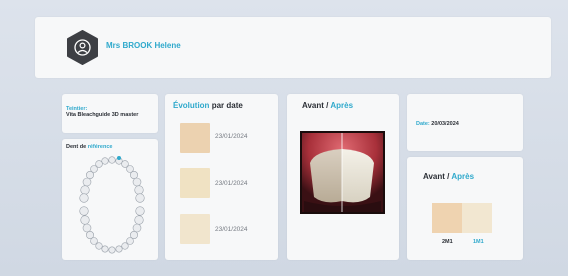  Describe the element at coordinates (477, 218) in the screenshot. I see `shade-after-swatch` at that location.